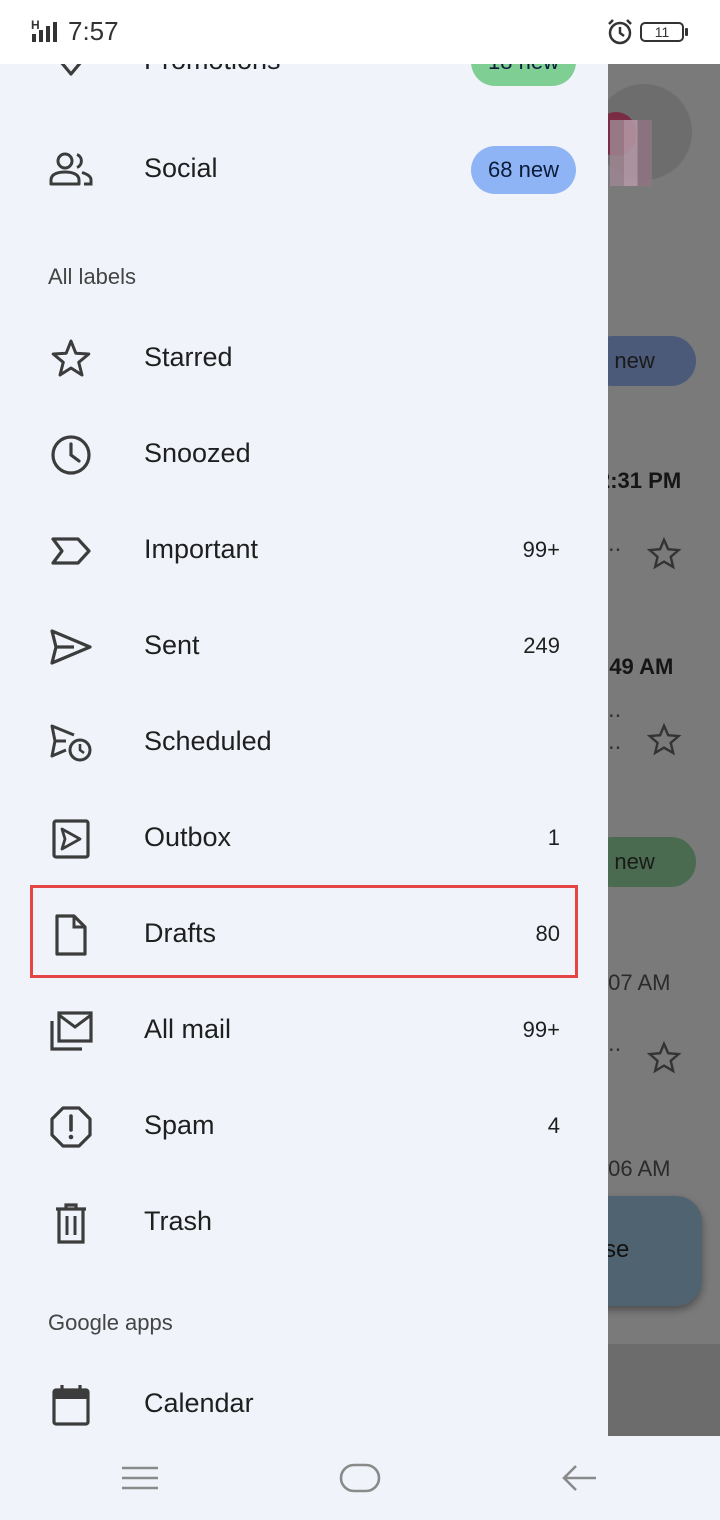 This screenshot has height=1520, width=720. I want to click on email-time: 2:31 PM, so click(645, 480).